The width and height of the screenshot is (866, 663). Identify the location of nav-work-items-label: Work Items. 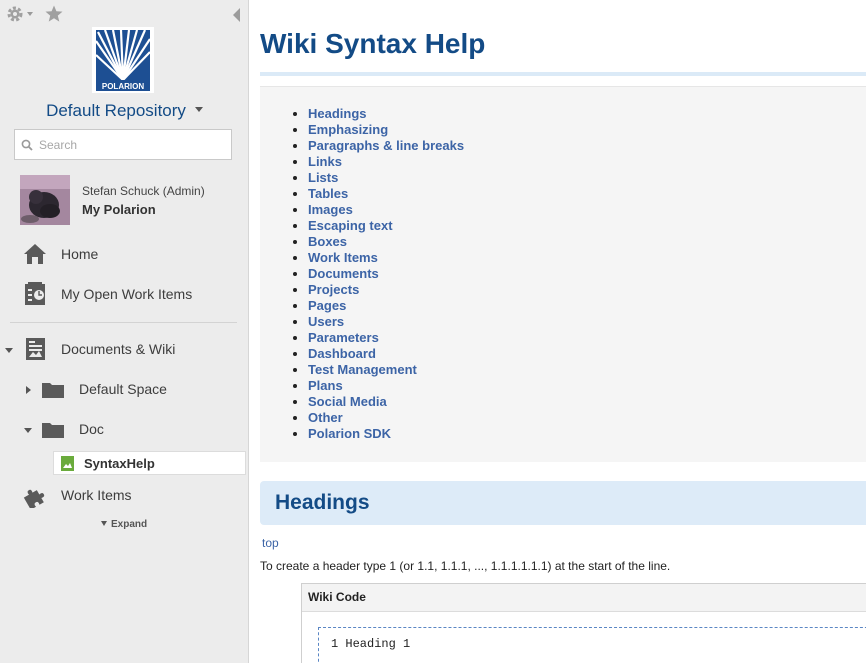
(96, 495).